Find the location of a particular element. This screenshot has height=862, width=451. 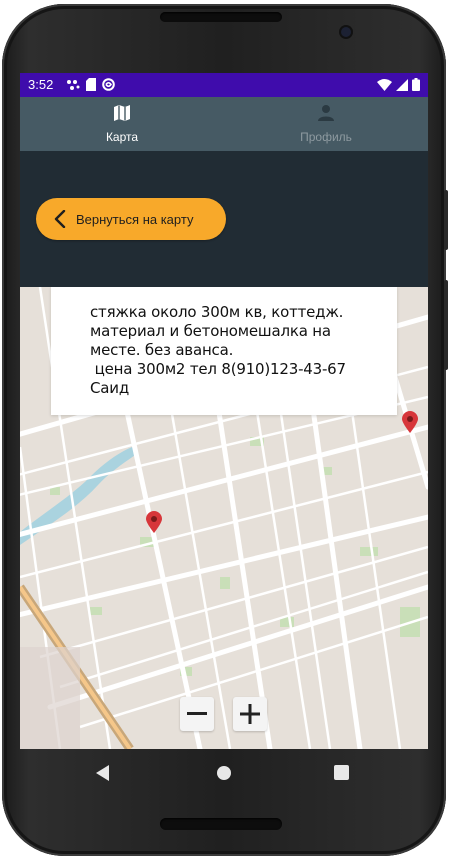

chevron-left-icon is located at coordinates (60, 219).